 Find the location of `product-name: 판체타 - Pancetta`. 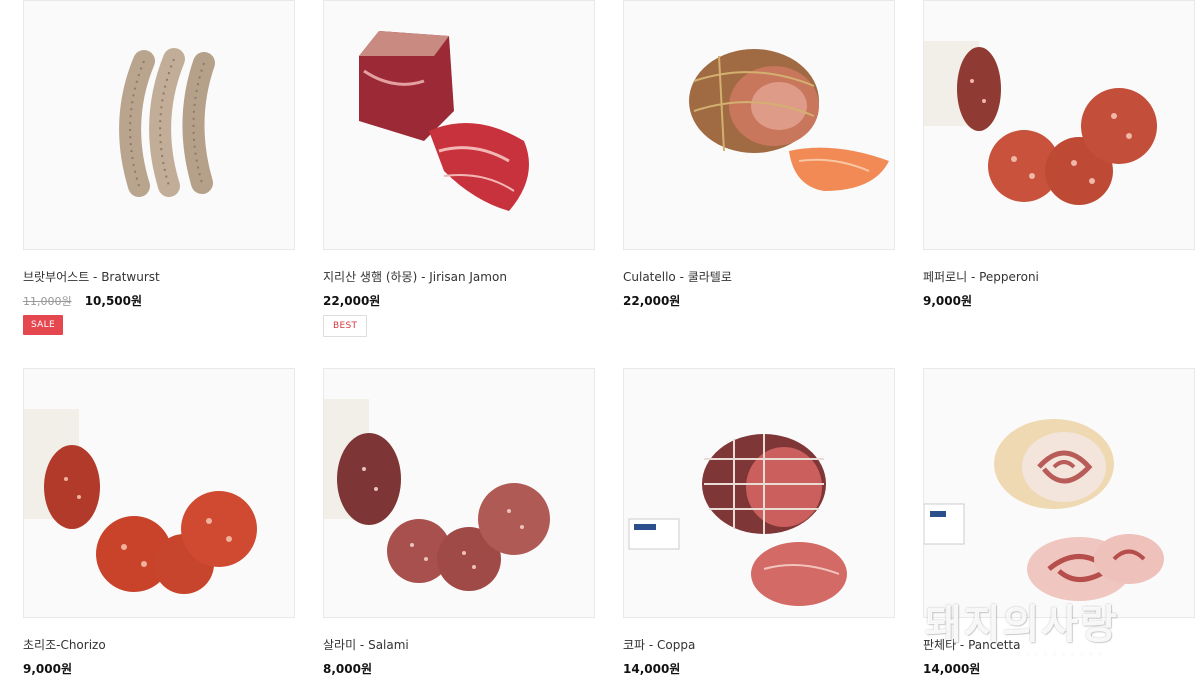

product-name: 판체타 - Pancetta is located at coordinates (971, 644).